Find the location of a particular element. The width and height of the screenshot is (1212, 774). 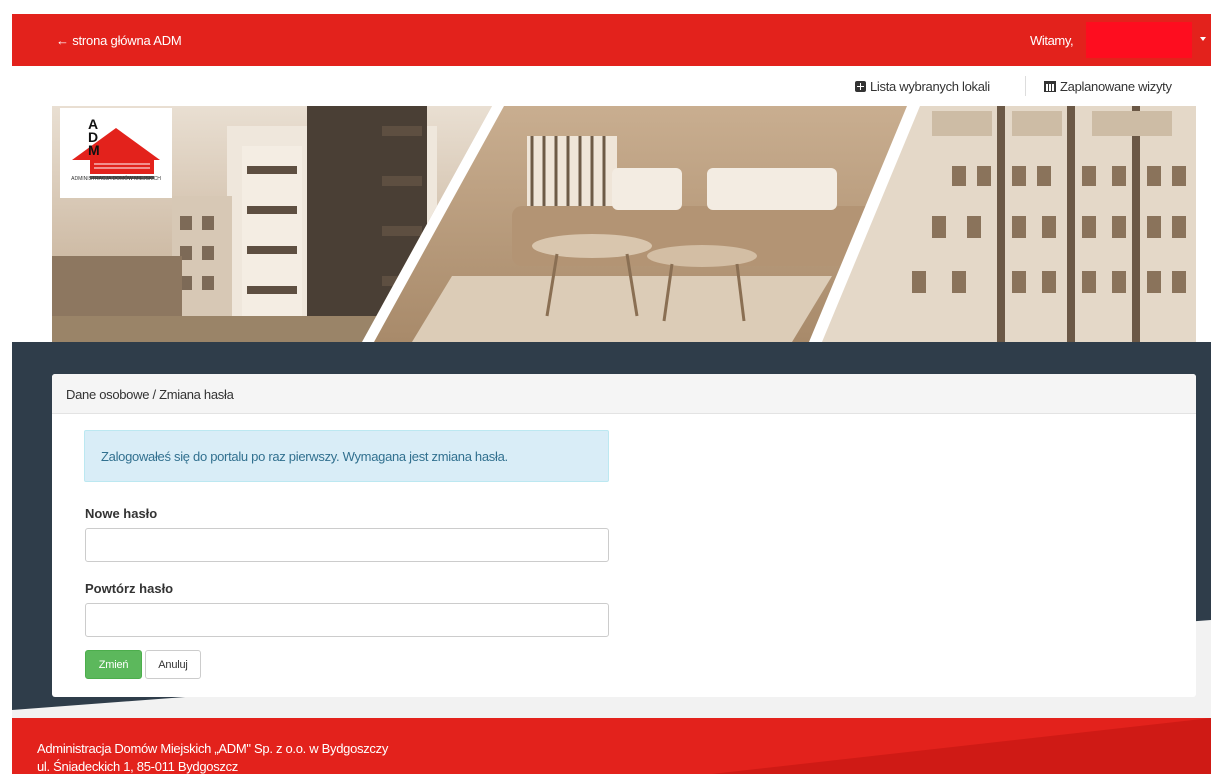

selected-units-label: Lista wybranych lokali is located at coordinates (930, 86).